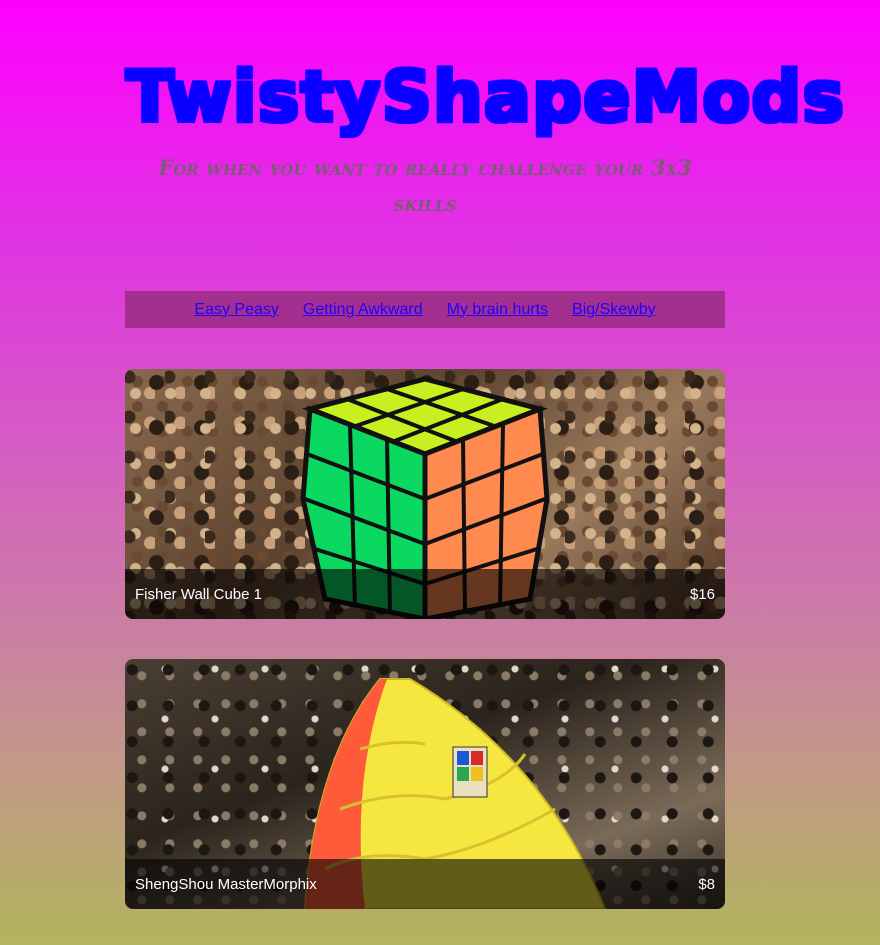  I want to click on nav-link-big-skewby: Big/Skewby, so click(614, 310).